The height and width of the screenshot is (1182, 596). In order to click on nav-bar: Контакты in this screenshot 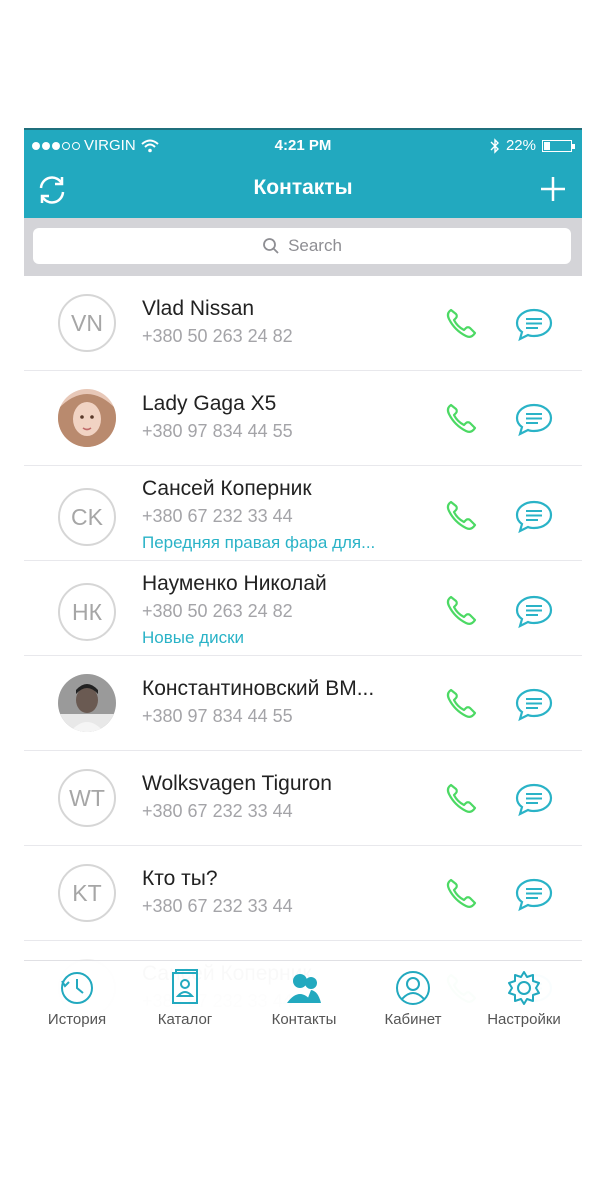, I will do `click(303, 189)`.